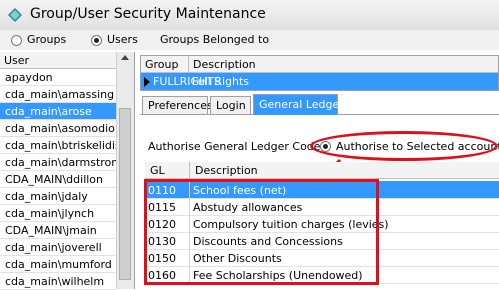  Describe the element at coordinates (58, 230) in the screenshot. I see `user-list-item: CDA_MAIN\jmain` at that location.